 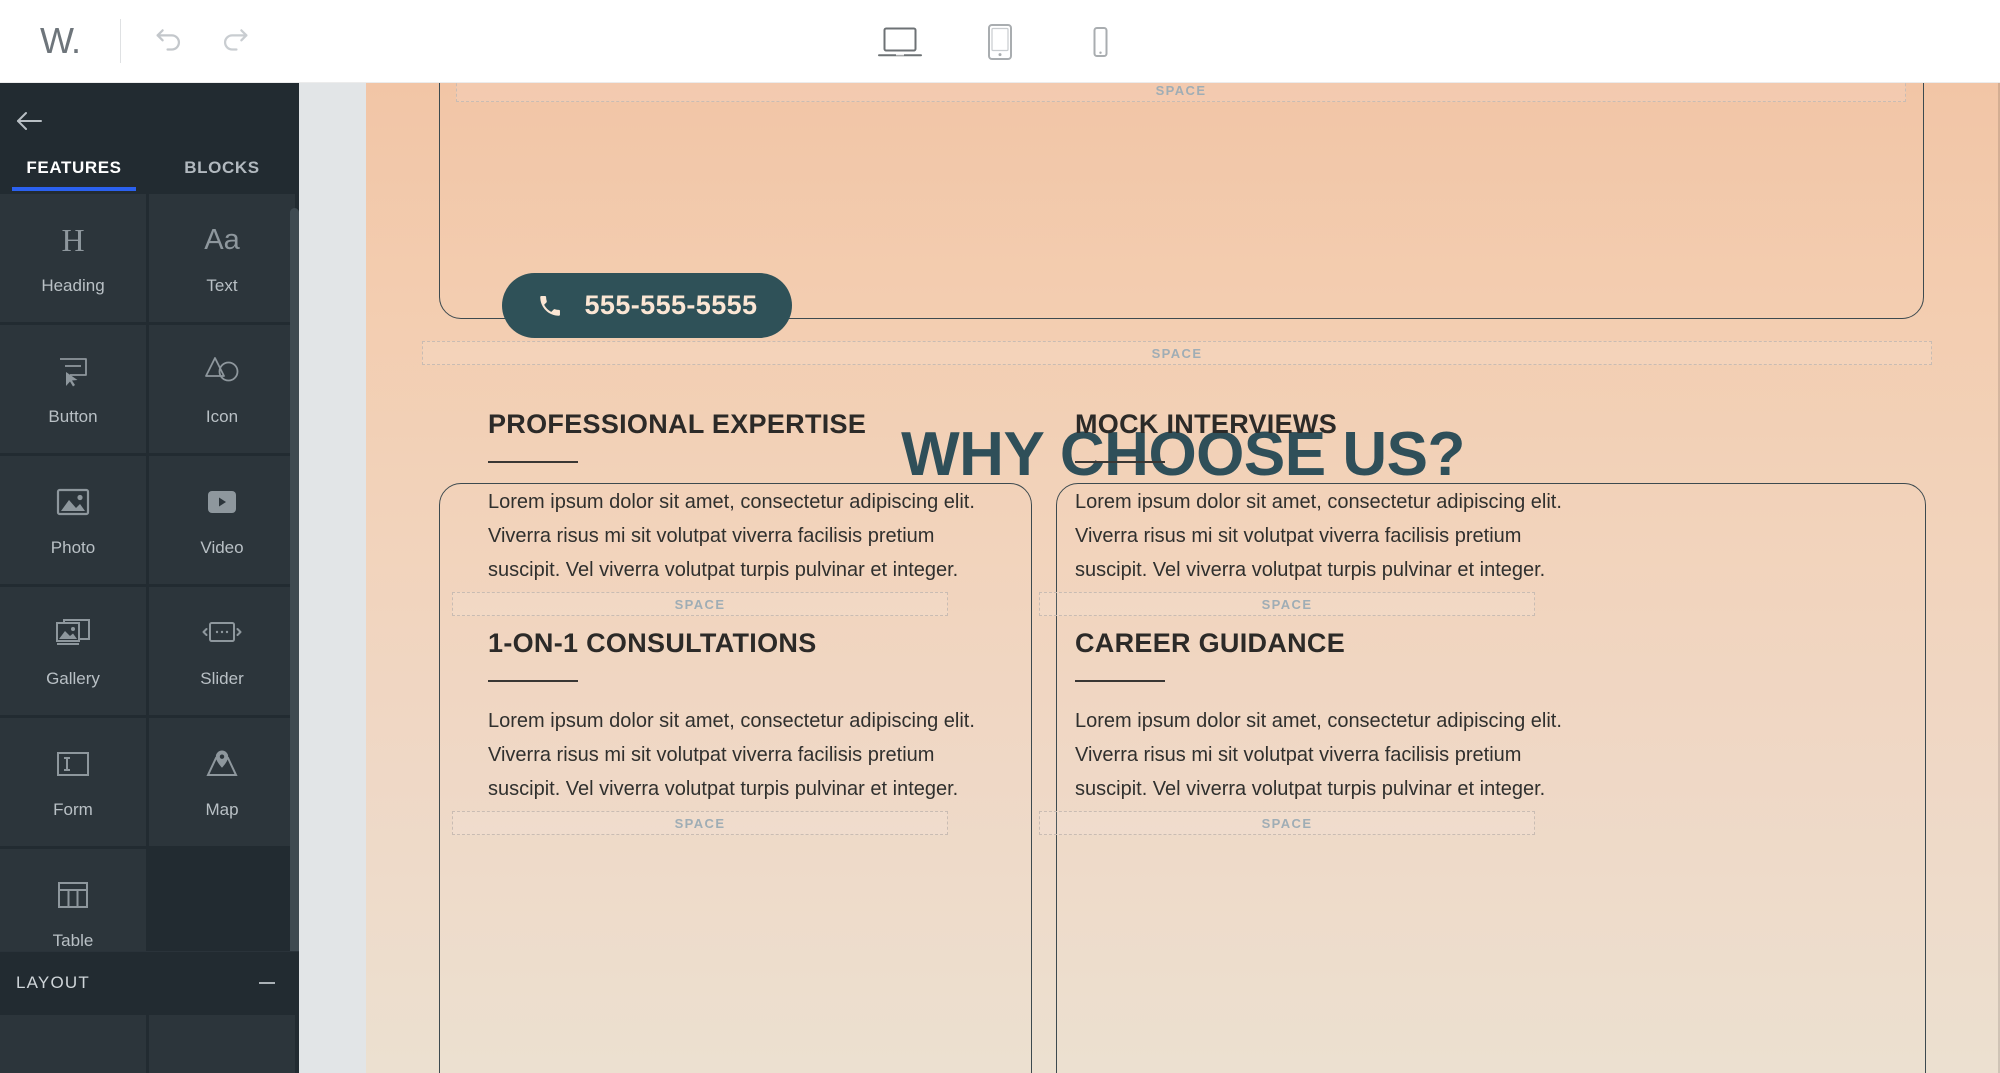 I want to click on minus-icon, so click(x=267, y=982).